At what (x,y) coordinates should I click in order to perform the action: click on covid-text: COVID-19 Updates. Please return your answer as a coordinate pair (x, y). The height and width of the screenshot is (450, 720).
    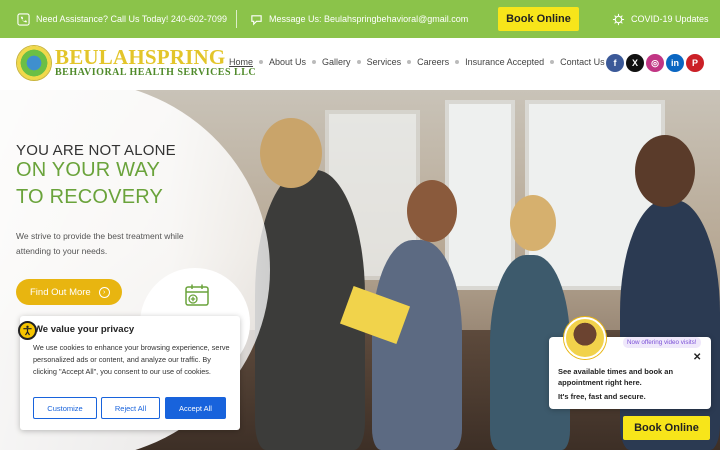
    Looking at the image, I should click on (670, 19).